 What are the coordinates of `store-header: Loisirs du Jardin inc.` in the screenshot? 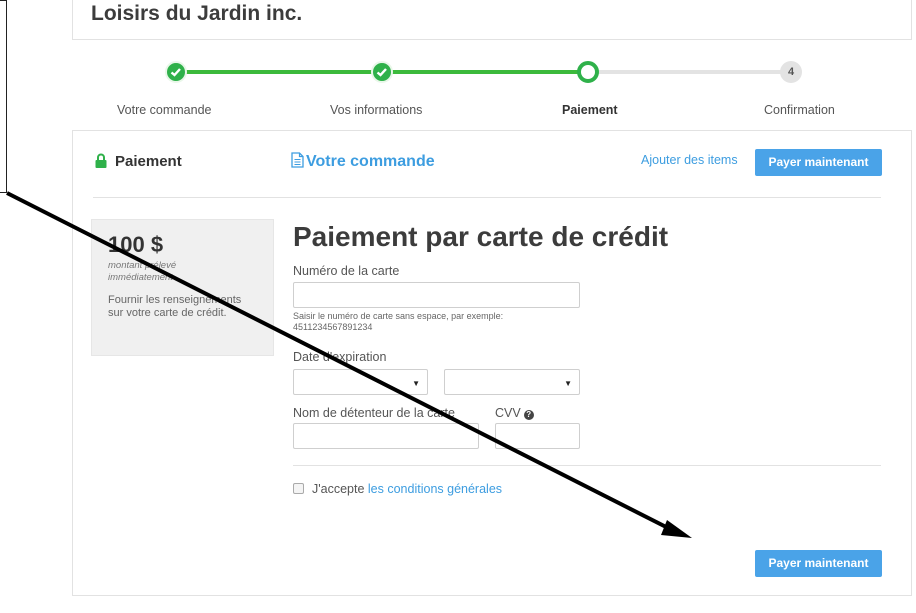 It's located at (492, 20).